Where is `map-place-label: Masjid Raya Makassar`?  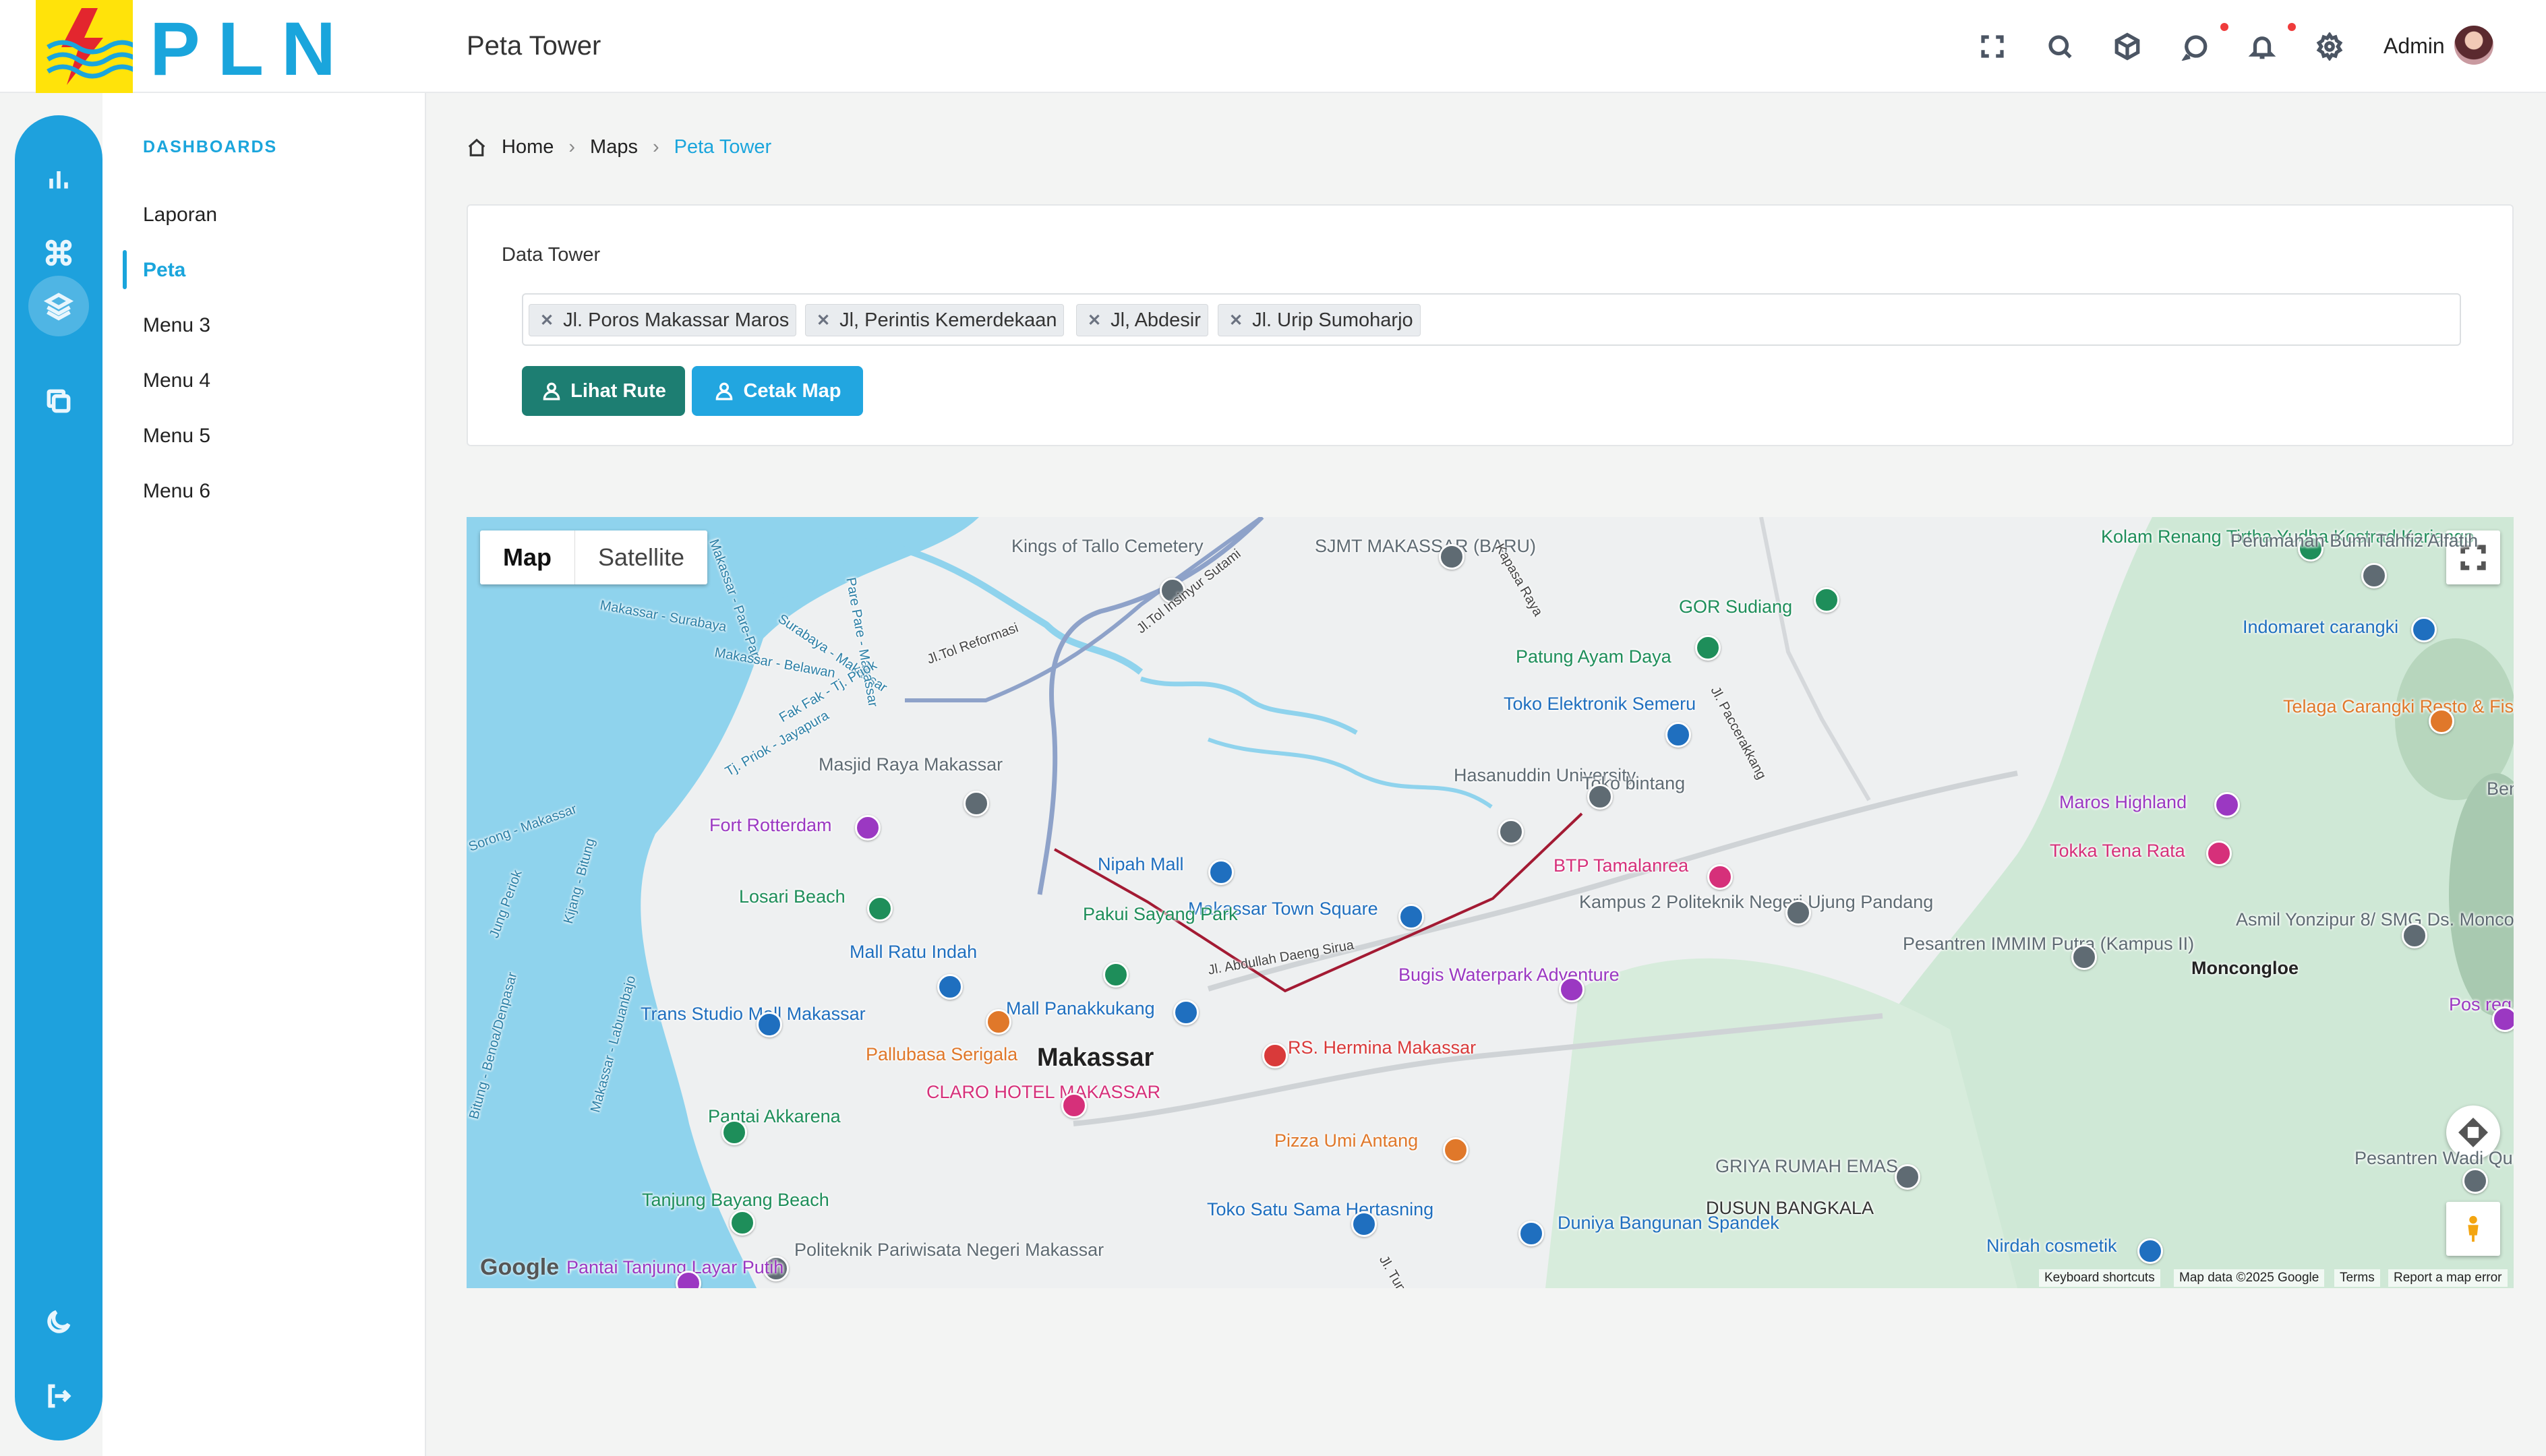
map-place-label: Masjid Raya Makassar is located at coordinates (911, 764).